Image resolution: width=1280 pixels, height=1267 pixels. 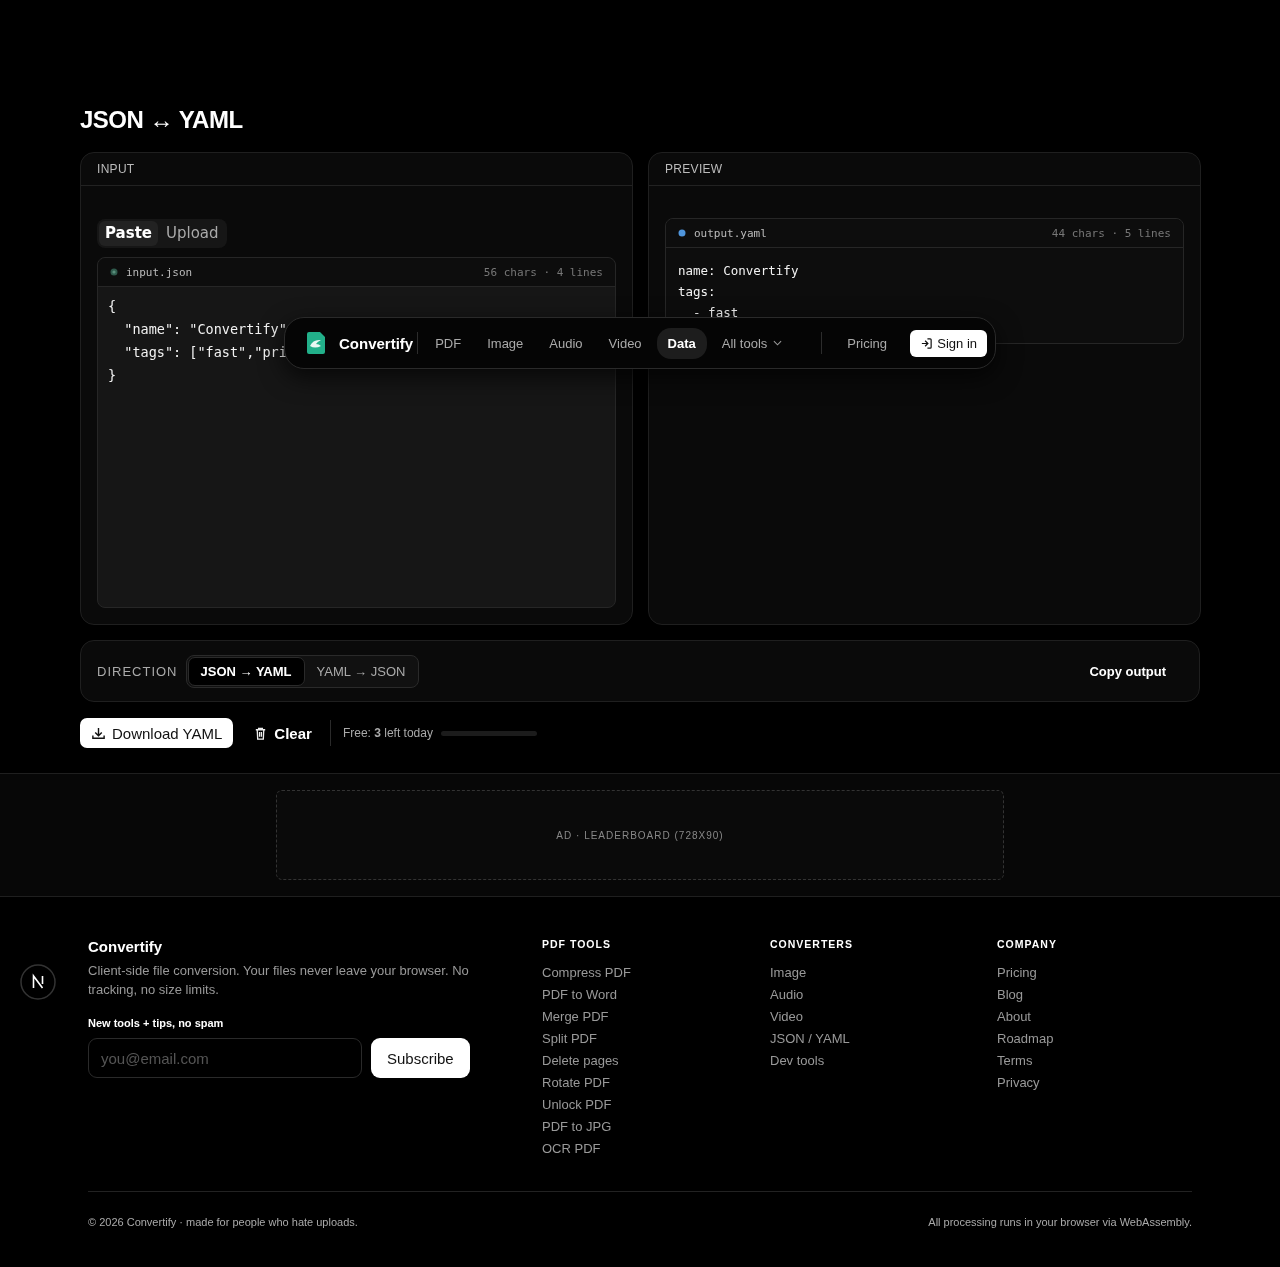 I want to click on direction-option: JSON → YAML, so click(x=246, y=671).